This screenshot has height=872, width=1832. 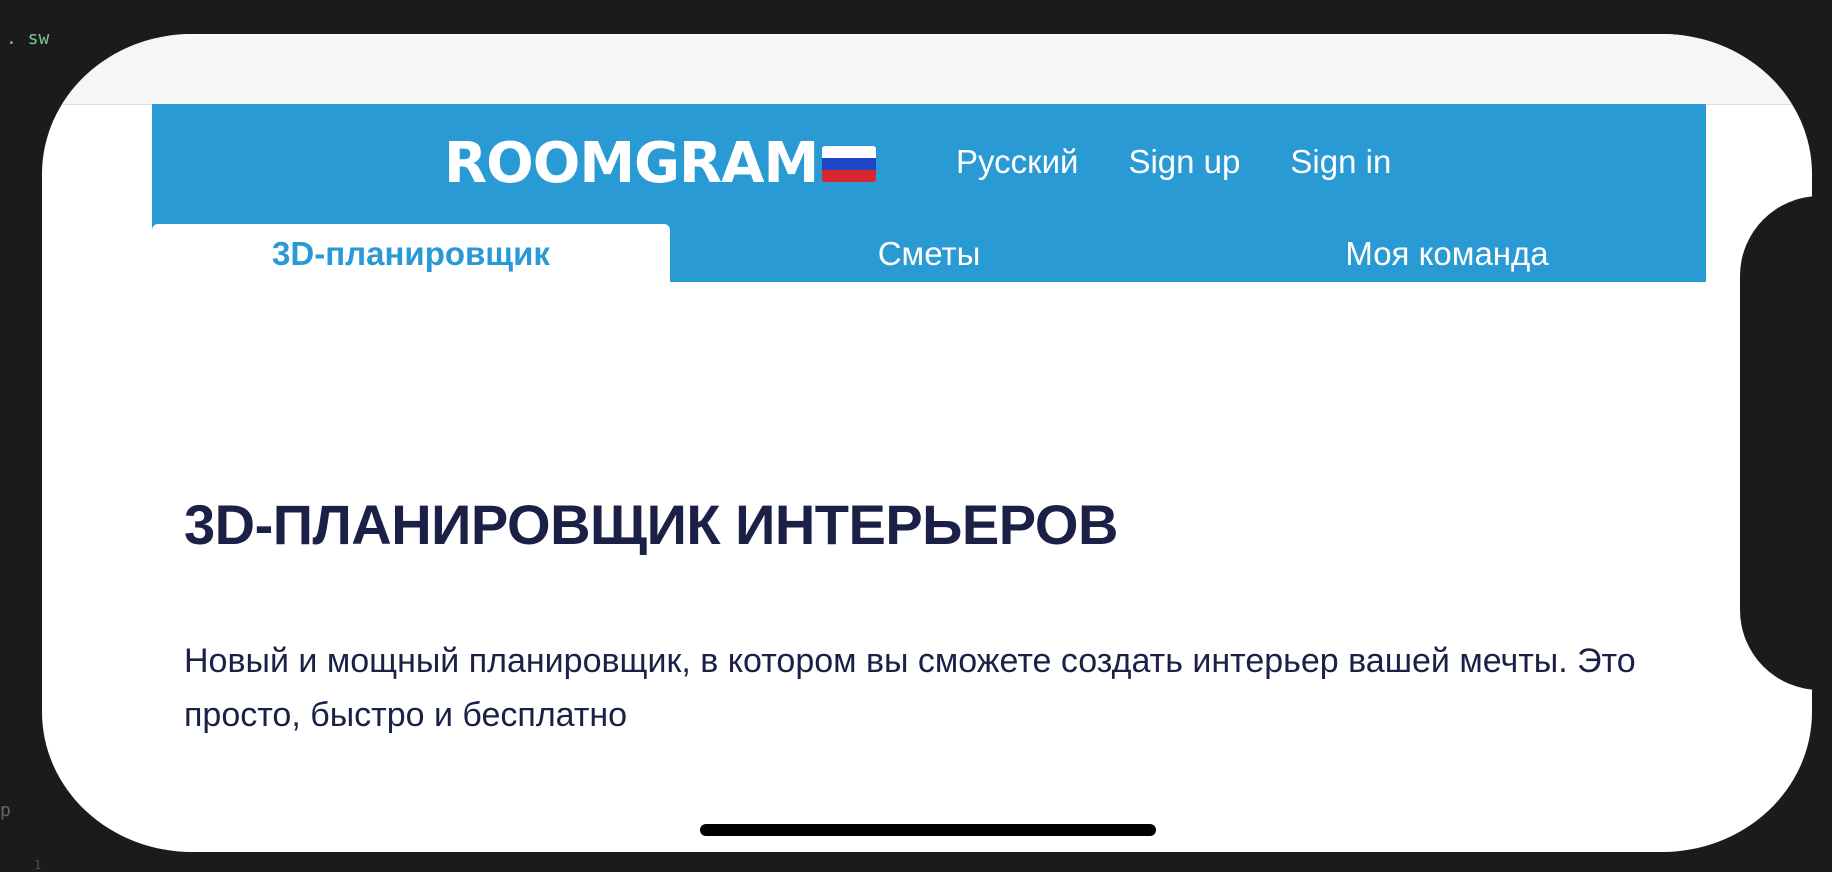 I want to click on roomgram-logo: ROOMGRAM, so click(x=660, y=163).